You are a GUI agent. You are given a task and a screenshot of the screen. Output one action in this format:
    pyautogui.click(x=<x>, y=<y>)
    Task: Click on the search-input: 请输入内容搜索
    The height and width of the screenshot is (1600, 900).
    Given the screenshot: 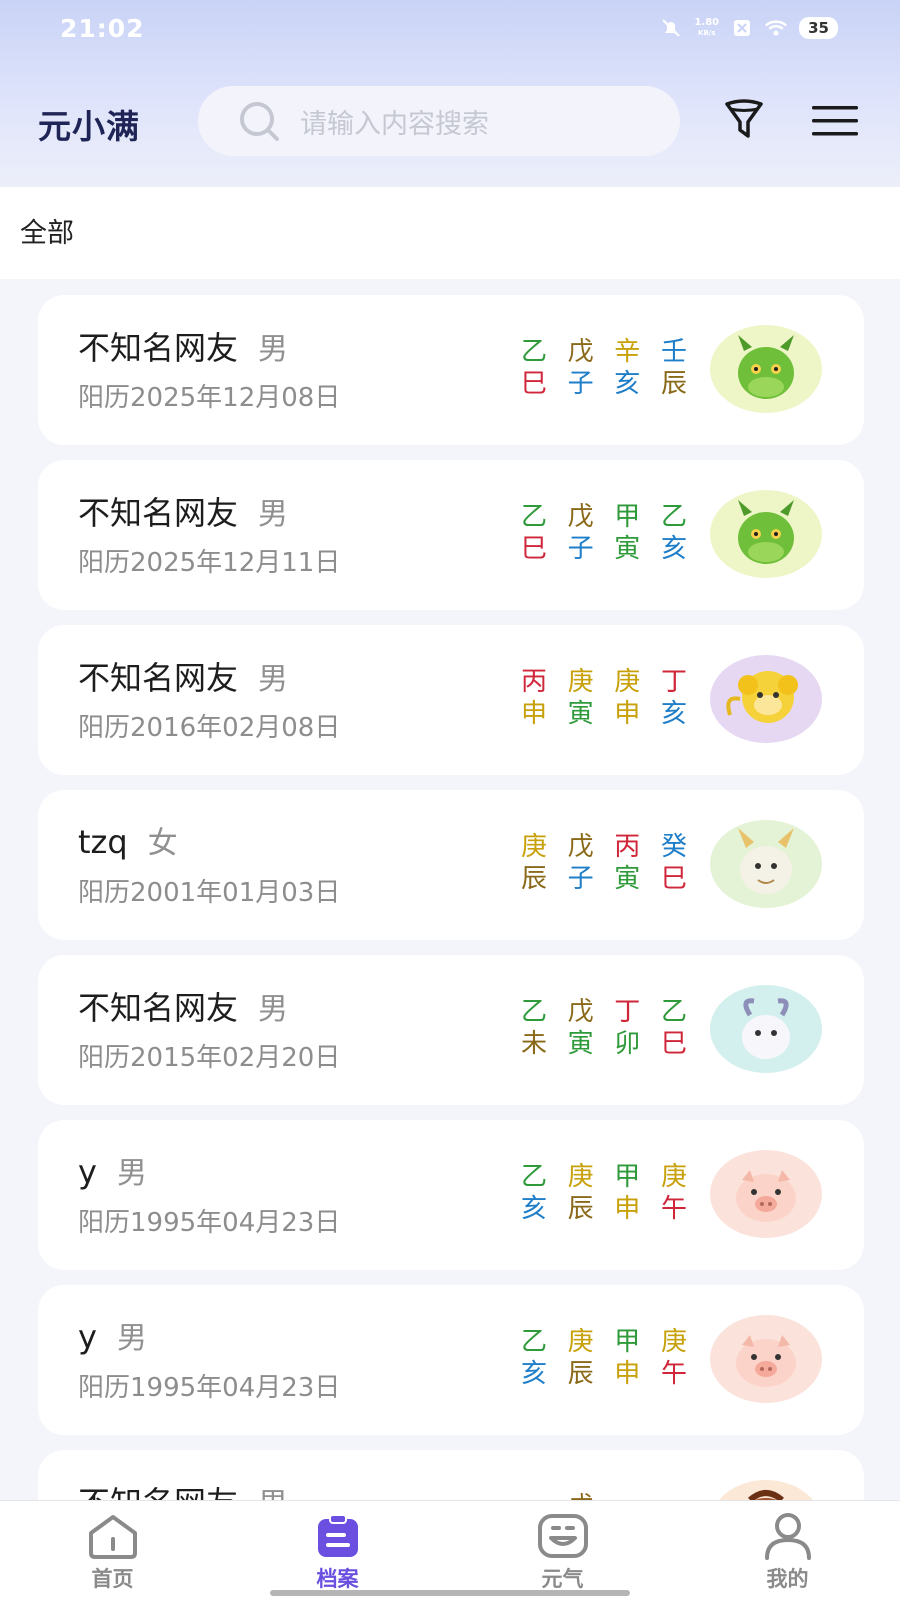 What is the action you would take?
    pyautogui.click(x=439, y=121)
    